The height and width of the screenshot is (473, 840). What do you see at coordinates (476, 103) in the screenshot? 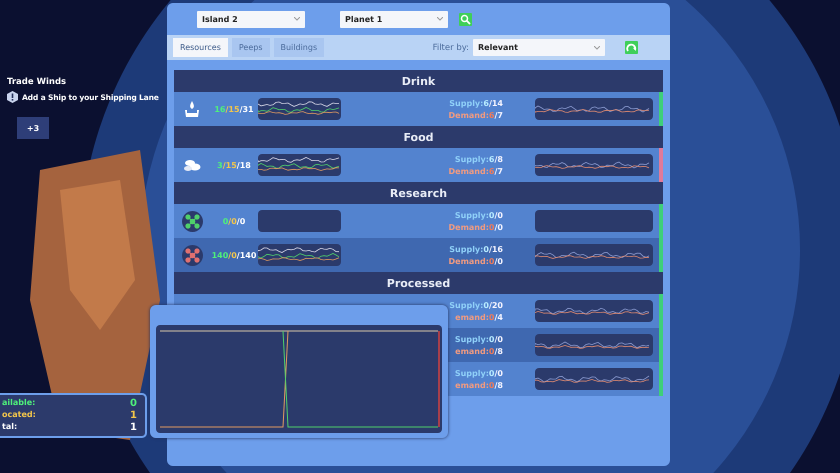
I see `supply-text: Supply:6/14` at bounding box center [476, 103].